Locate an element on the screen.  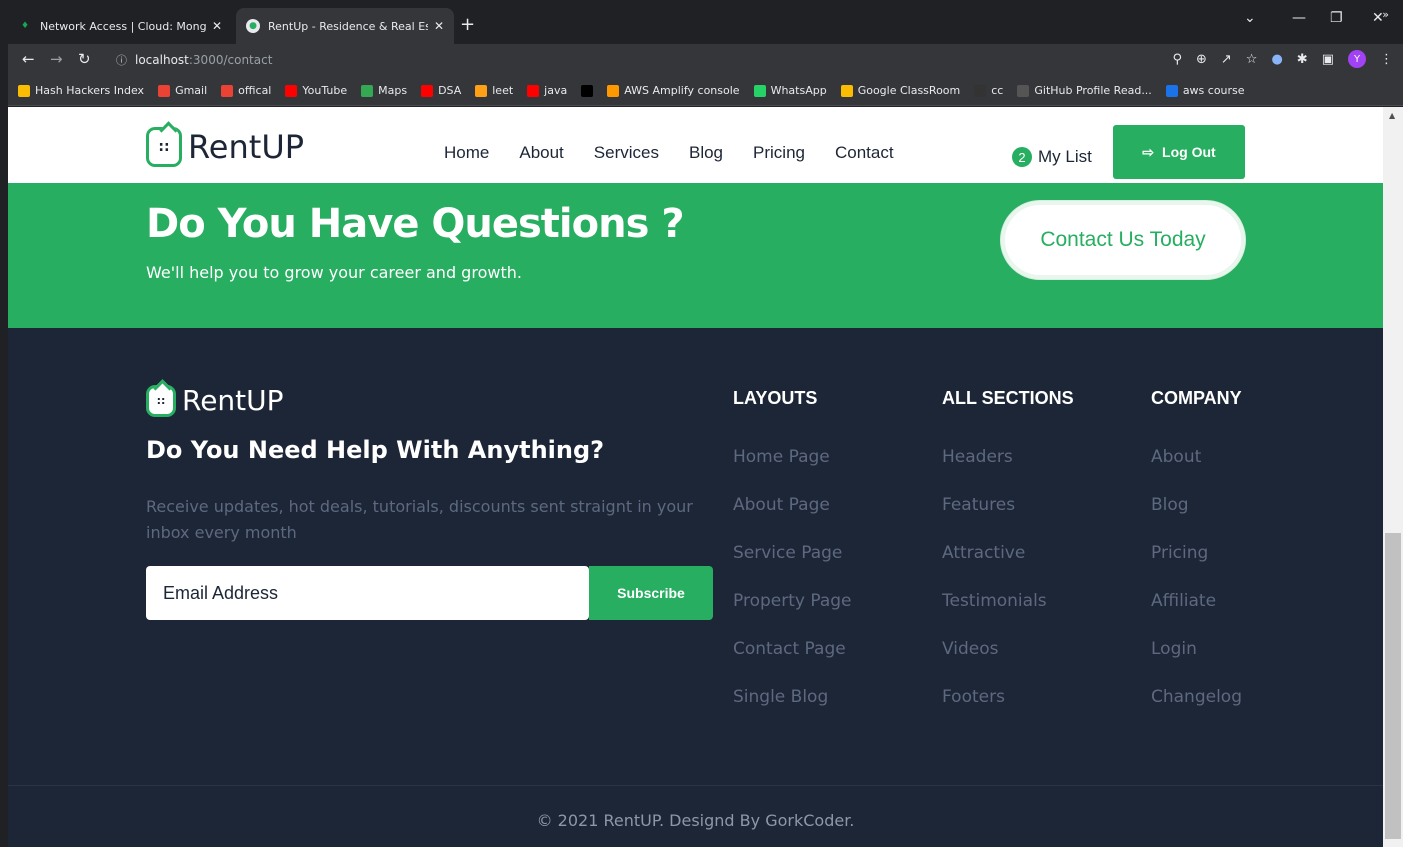
tab-rentup: ● RentUp - Residence & Real Estate ✕ is located at coordinates (345, 26).